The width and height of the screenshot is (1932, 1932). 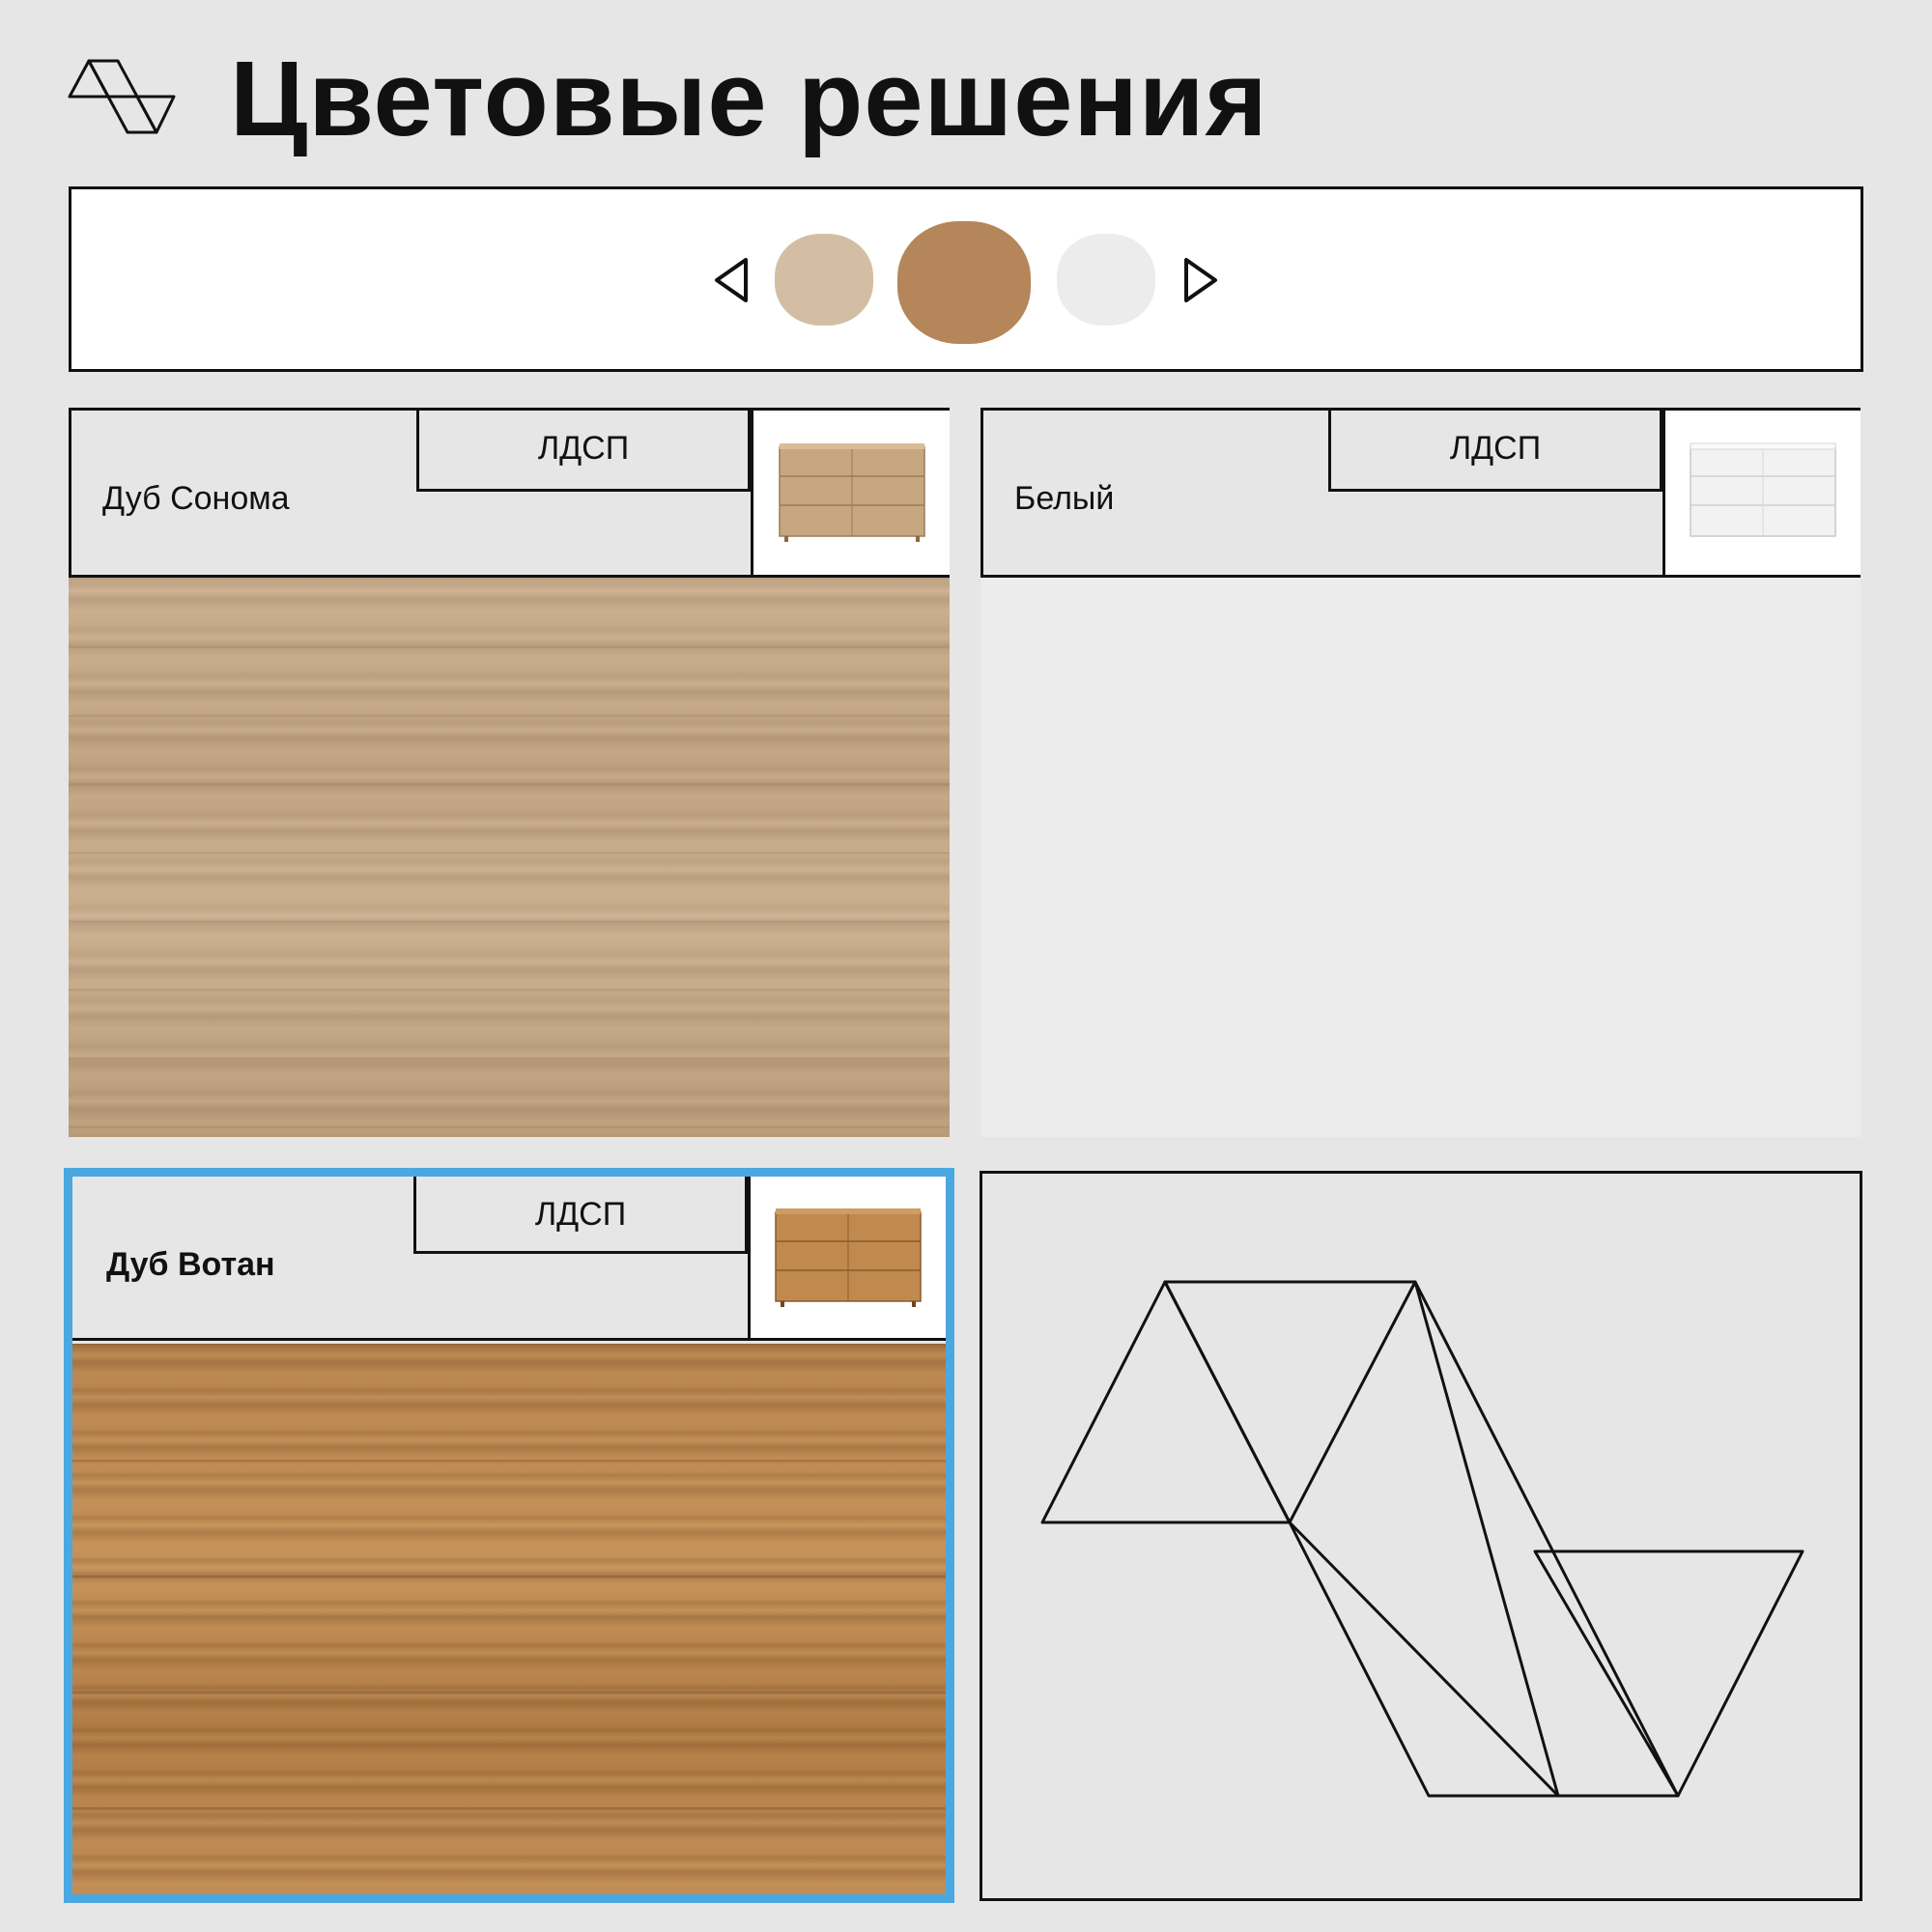 I want to click on wood-texture-sample, so click(x=510, y=857).